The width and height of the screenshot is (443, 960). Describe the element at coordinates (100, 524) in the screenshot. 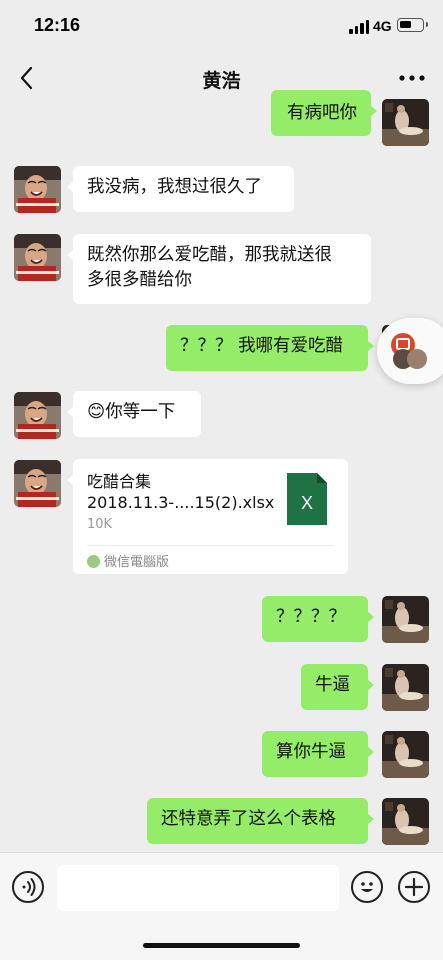

I see `file-size: 10K` at that location.